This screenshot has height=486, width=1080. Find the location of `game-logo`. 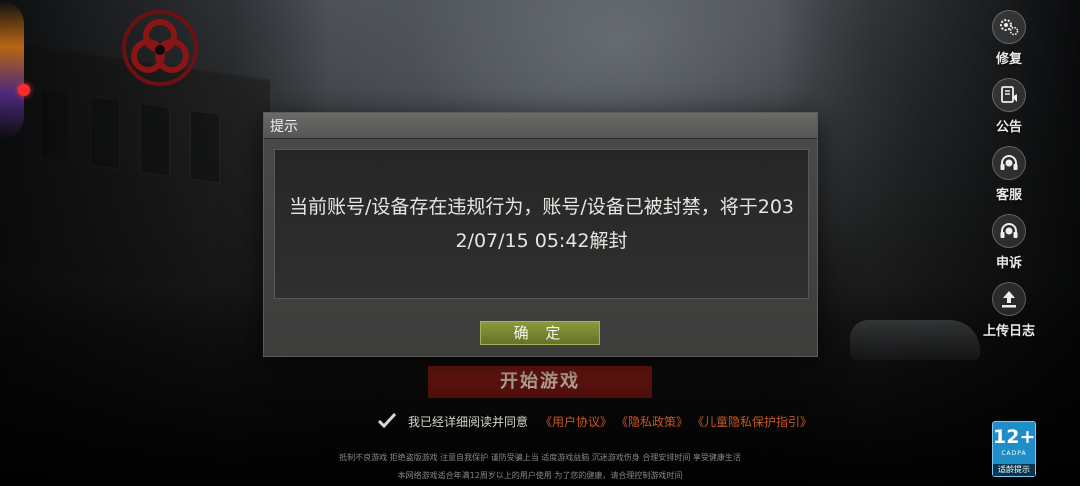

game-logo is located at coordinates (160, 48).